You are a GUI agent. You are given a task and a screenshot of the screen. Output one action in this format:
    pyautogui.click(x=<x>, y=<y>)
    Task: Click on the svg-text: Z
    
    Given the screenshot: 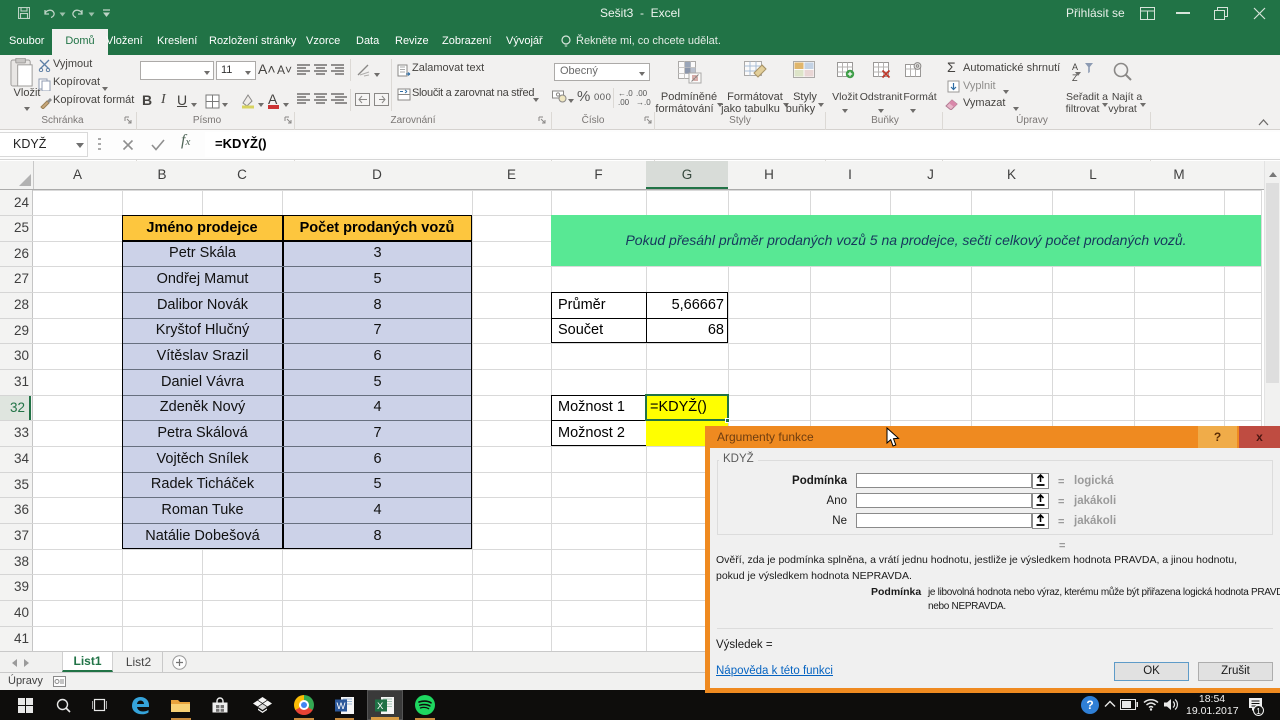 What is the action you would take?
    pyautogui.click(x=1075, y=78)
    